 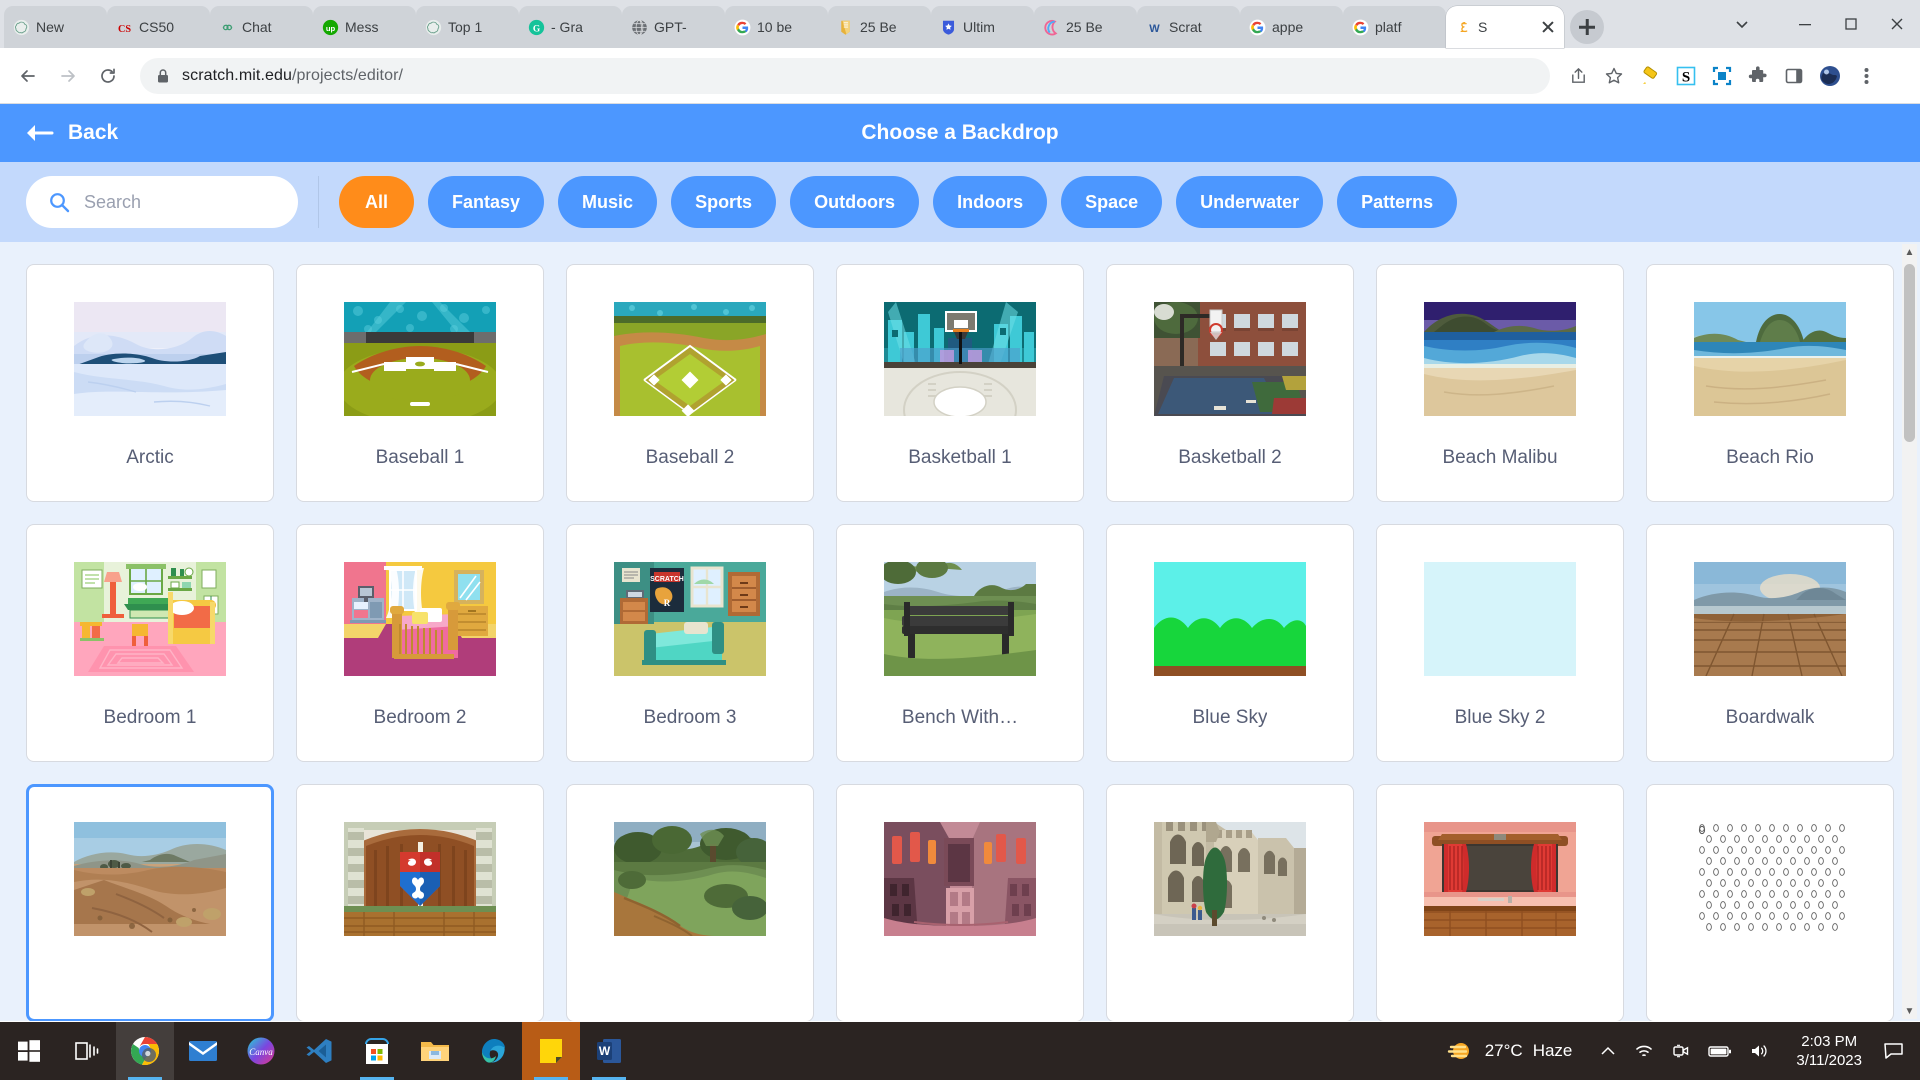 What do you see at coordinates (855, 202) in the screenshot?
I see `category-tag-outdoors: Outdoors` at bounding box center [855, 202].